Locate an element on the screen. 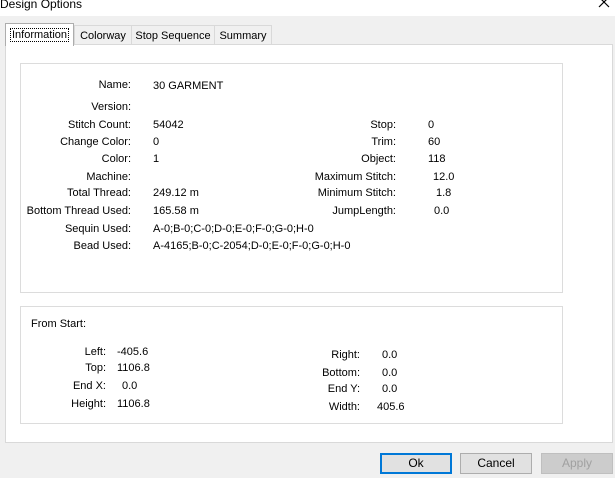  machine-label: Machine: is located at coordinates (108, 177).